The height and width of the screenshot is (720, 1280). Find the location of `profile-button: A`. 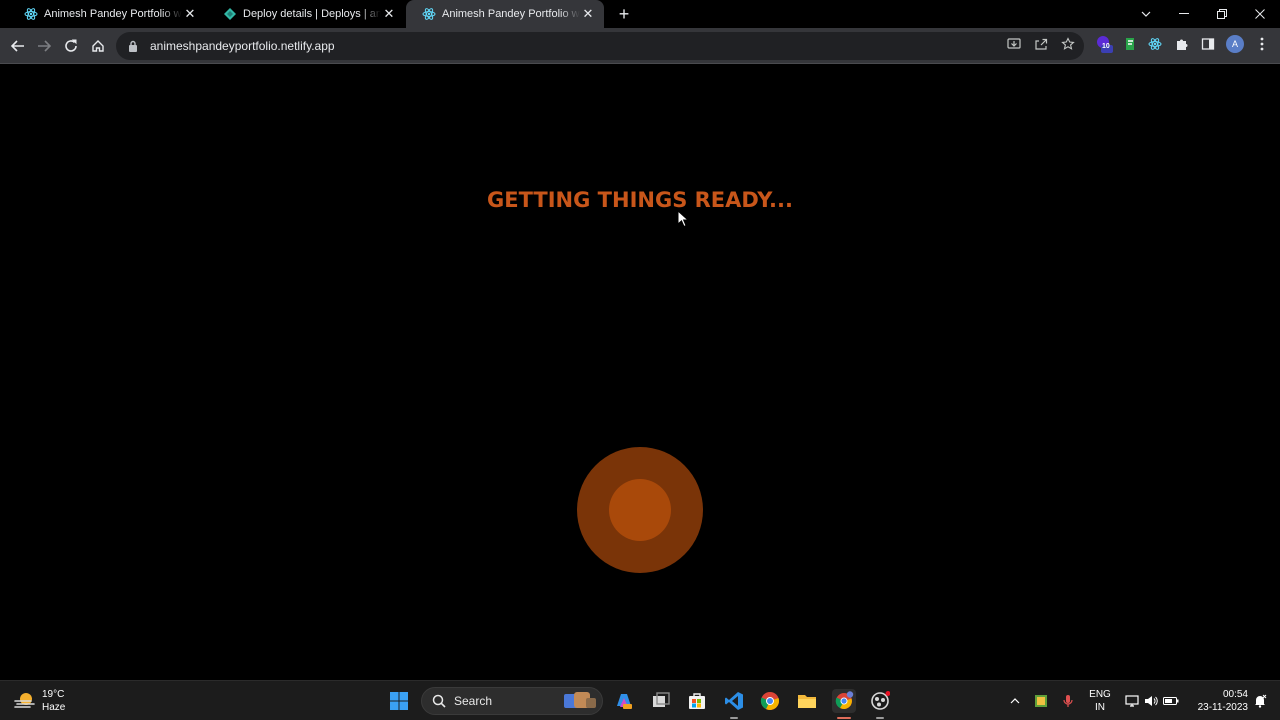

profile-button: A is located at coordinates (1235, 44).